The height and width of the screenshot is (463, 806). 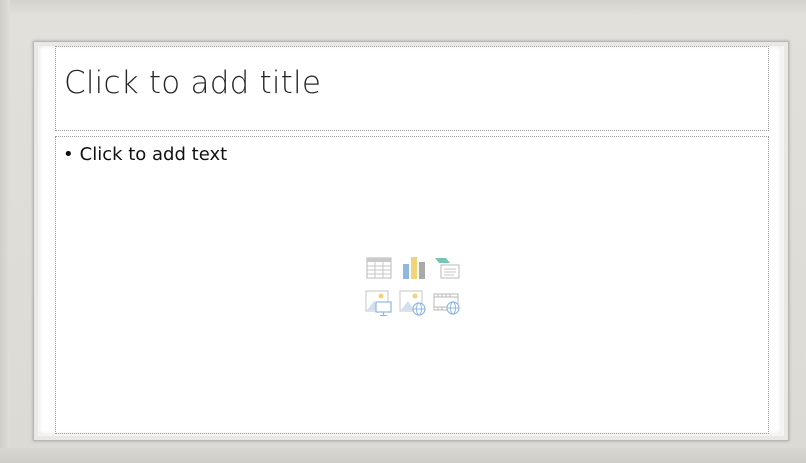 What do you see at coordinates (408, 8) in the screenshot?
I see `workspace-top-shadow` at bounding box center [408, 8].